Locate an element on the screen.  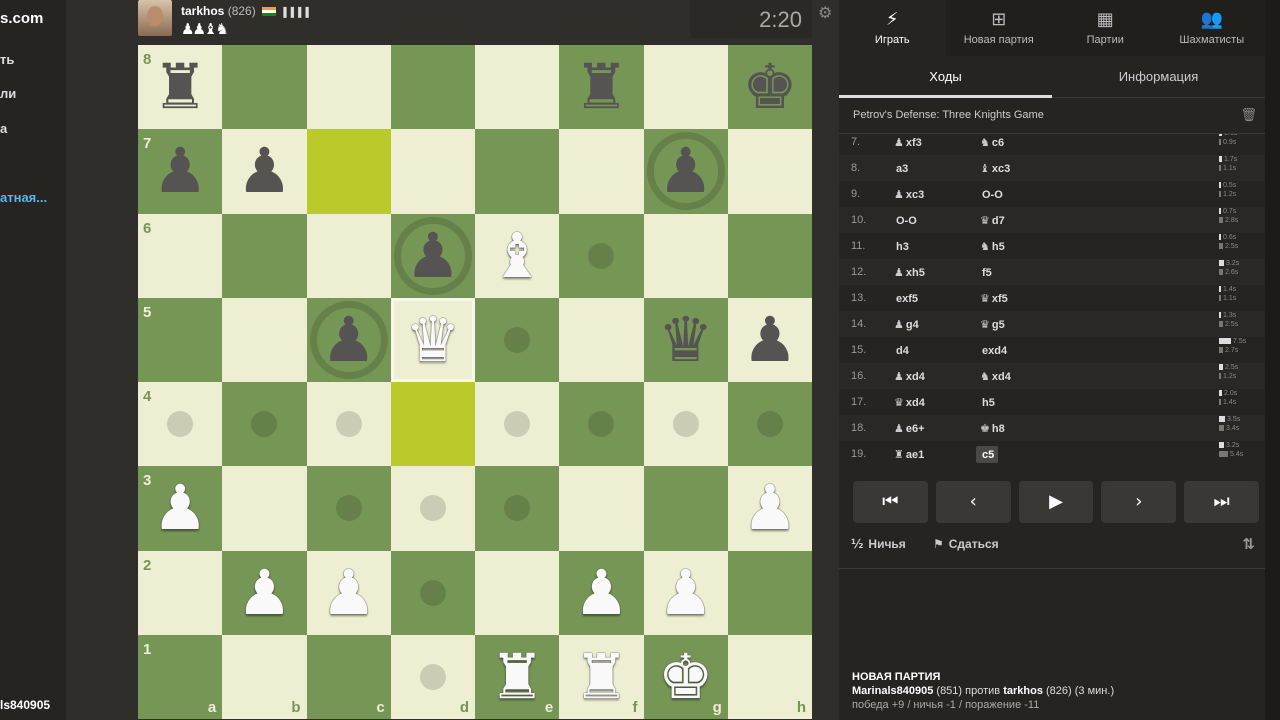
square-h3: ♟ is located at coordinates (769, 508).